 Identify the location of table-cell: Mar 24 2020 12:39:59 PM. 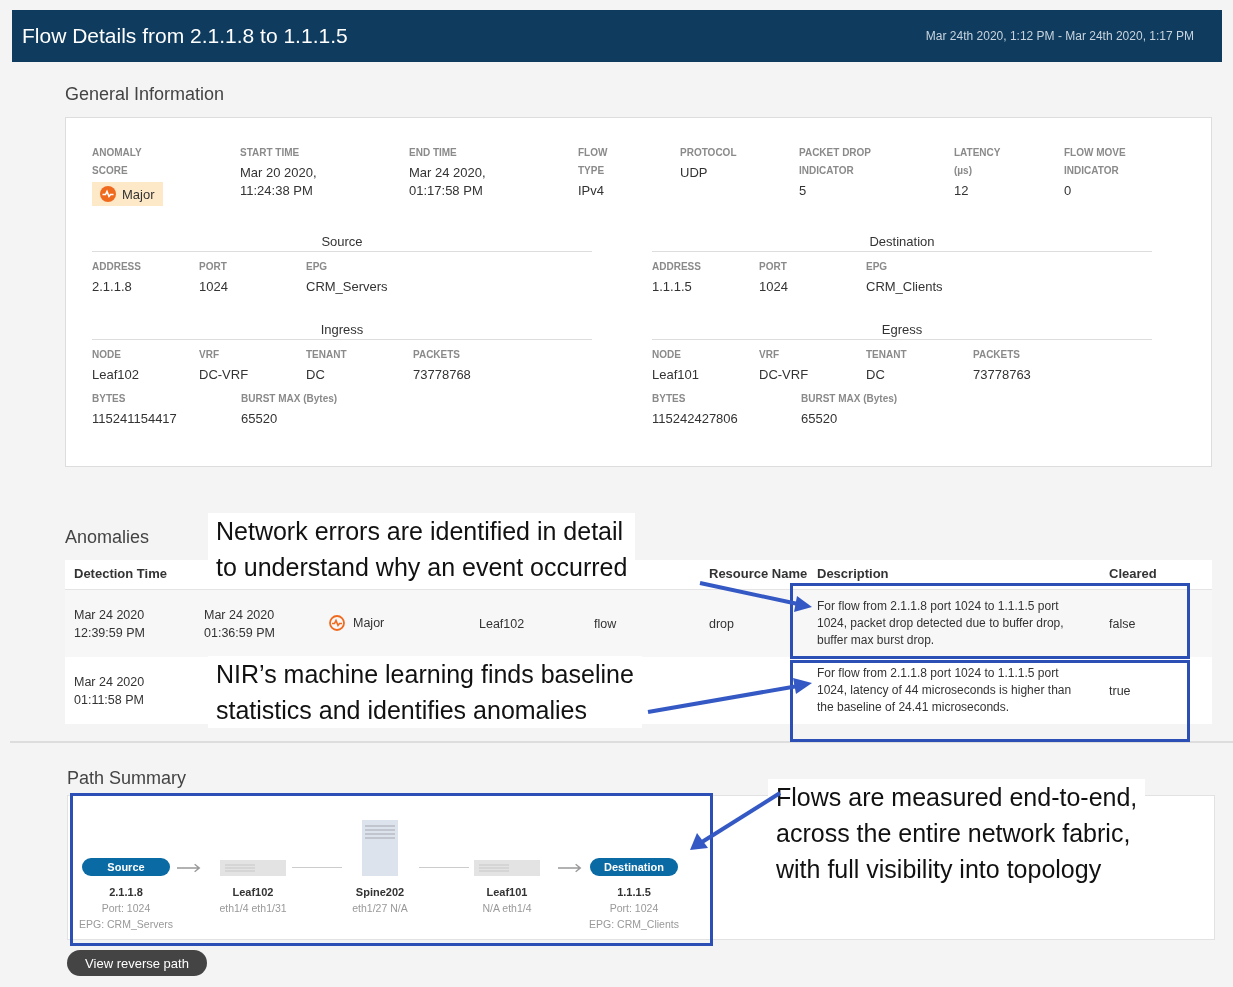
(109, 623).